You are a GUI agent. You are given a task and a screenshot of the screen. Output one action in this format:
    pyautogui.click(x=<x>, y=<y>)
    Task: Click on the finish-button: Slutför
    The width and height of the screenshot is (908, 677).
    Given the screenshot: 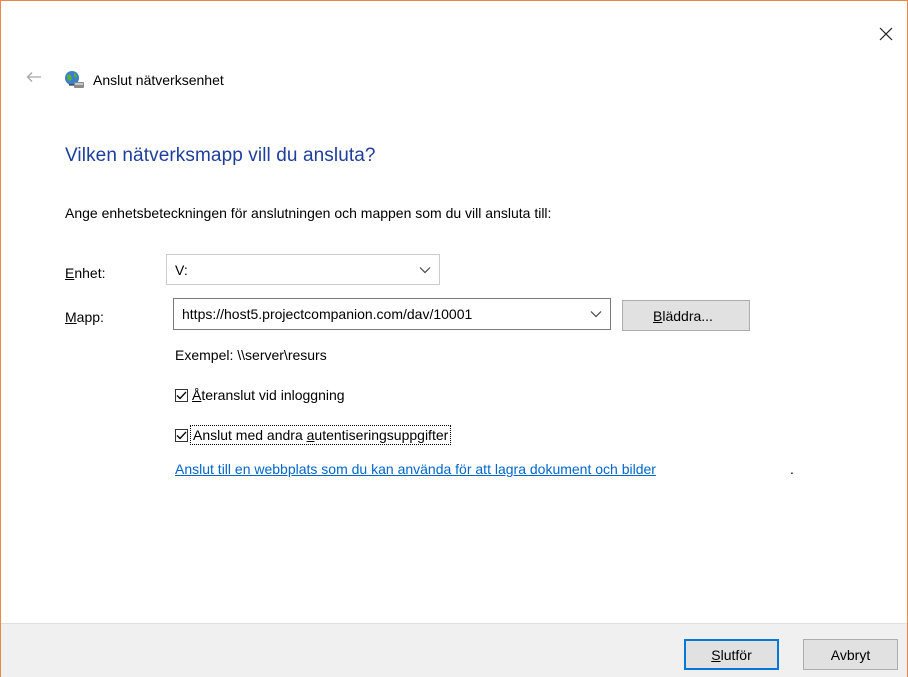 What is the action you would take?
    pyautogui.click(x=731, y=654)
    